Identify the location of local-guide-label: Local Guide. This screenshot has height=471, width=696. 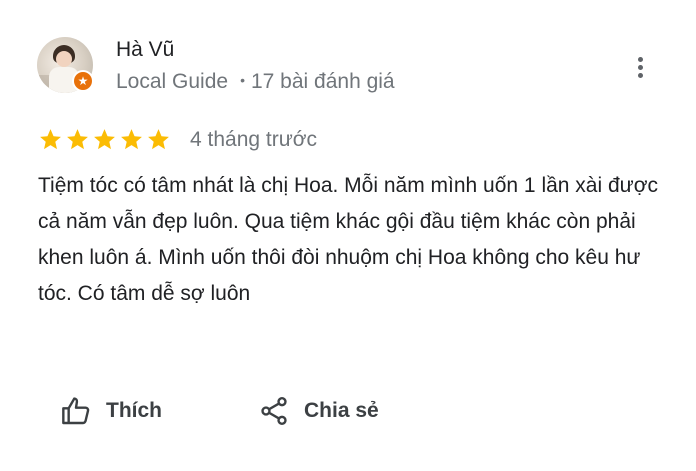
(172, 81).